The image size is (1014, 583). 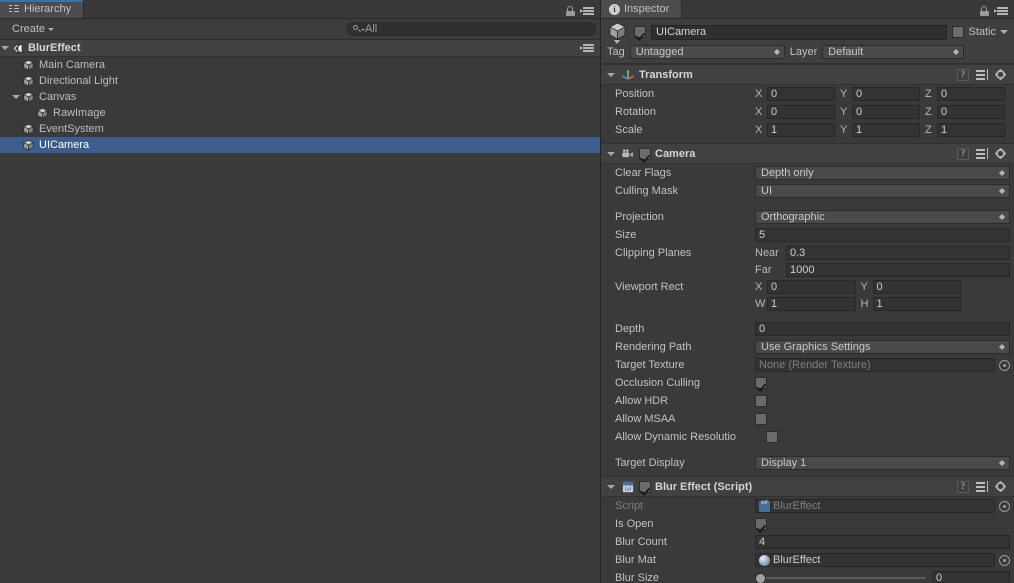 I want to click on scale-x-input: 1, so click(x=801, y=130).